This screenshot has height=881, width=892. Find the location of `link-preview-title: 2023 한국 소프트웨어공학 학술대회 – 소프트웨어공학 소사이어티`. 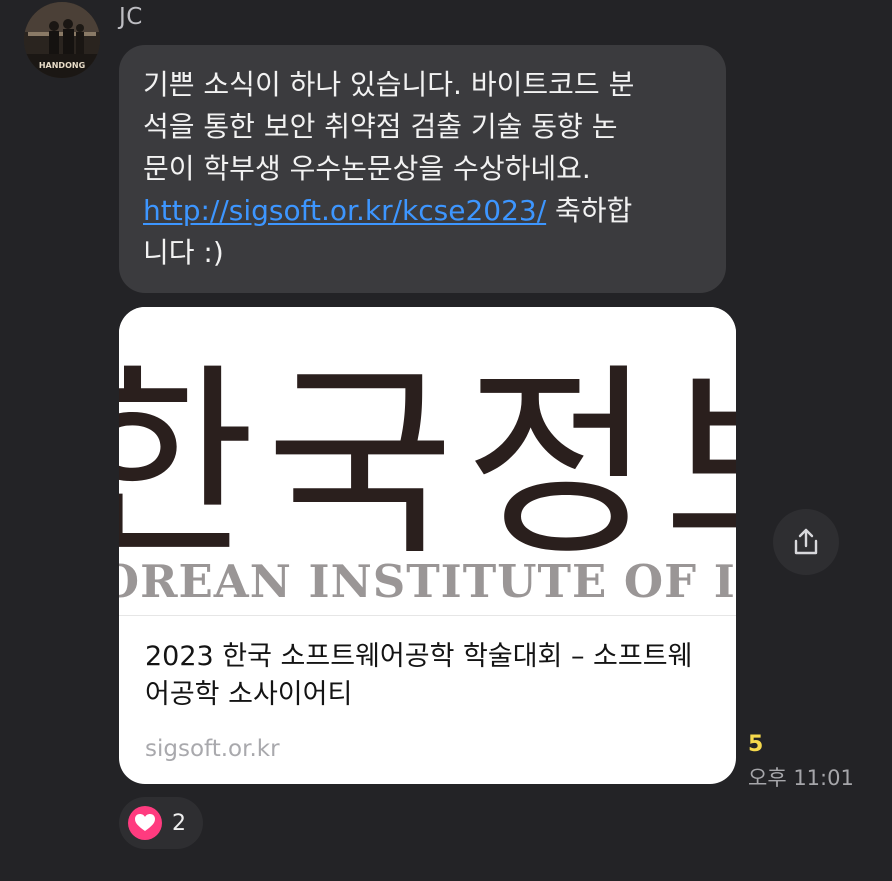

link-preview-title: 2023 한국 소프트웨어공학 학술대회 – 소프트웨어공학 소사이어티 is located at coordinates (425, 676).